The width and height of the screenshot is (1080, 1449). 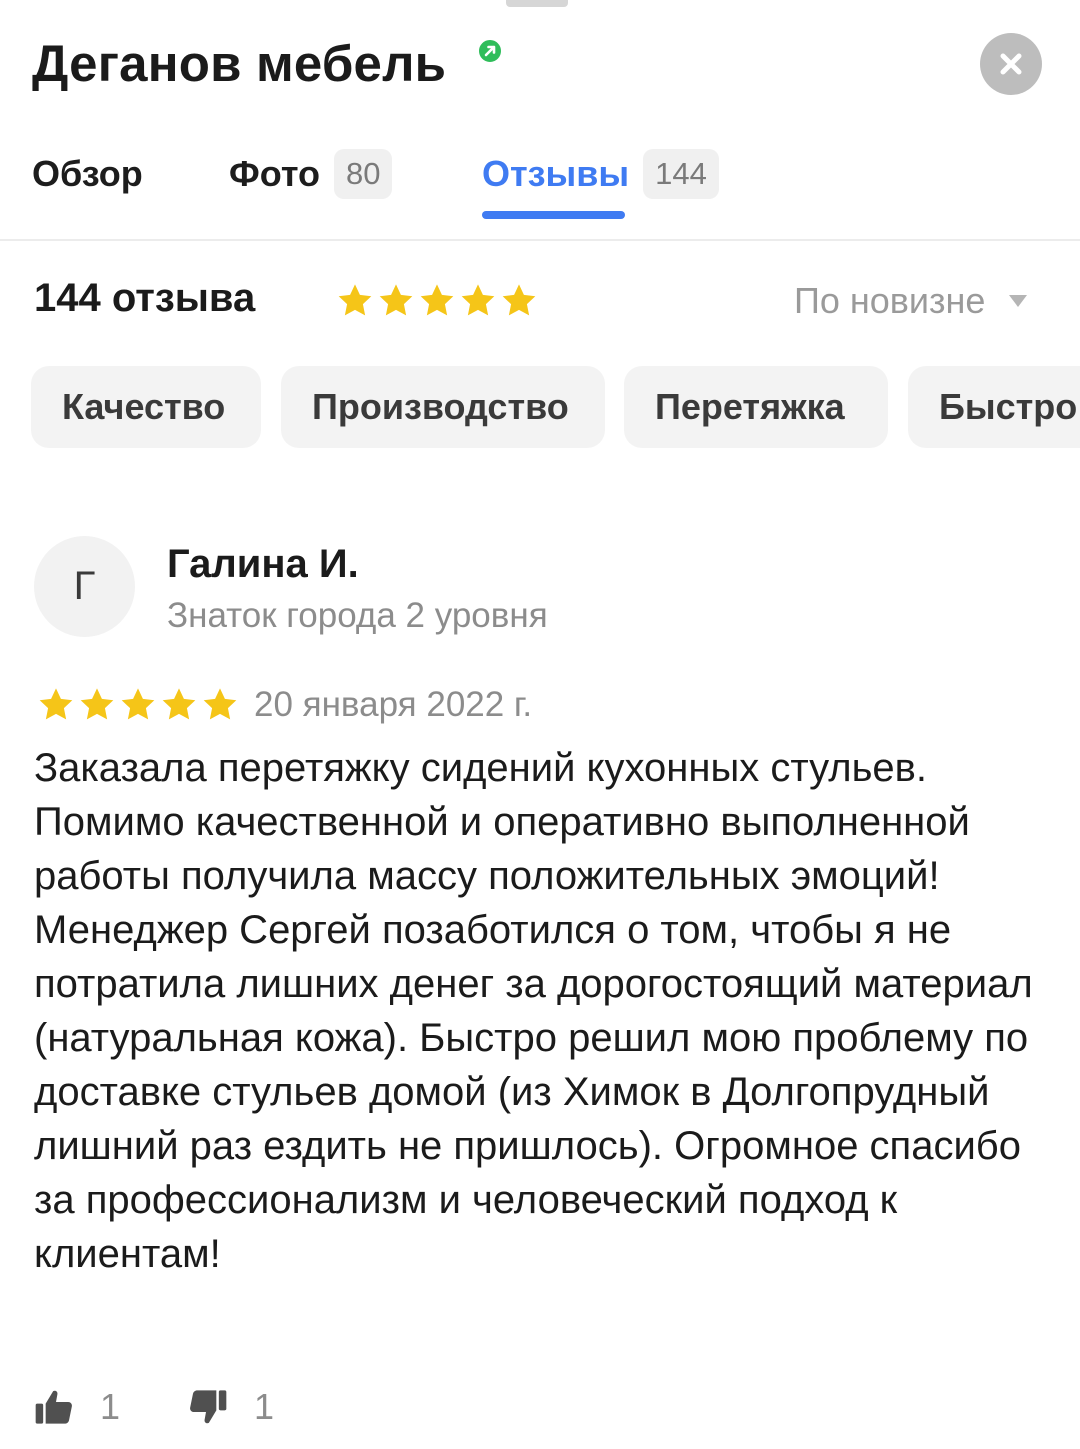 I want to click on author-name: Галина И., so click(x=263, y=564).